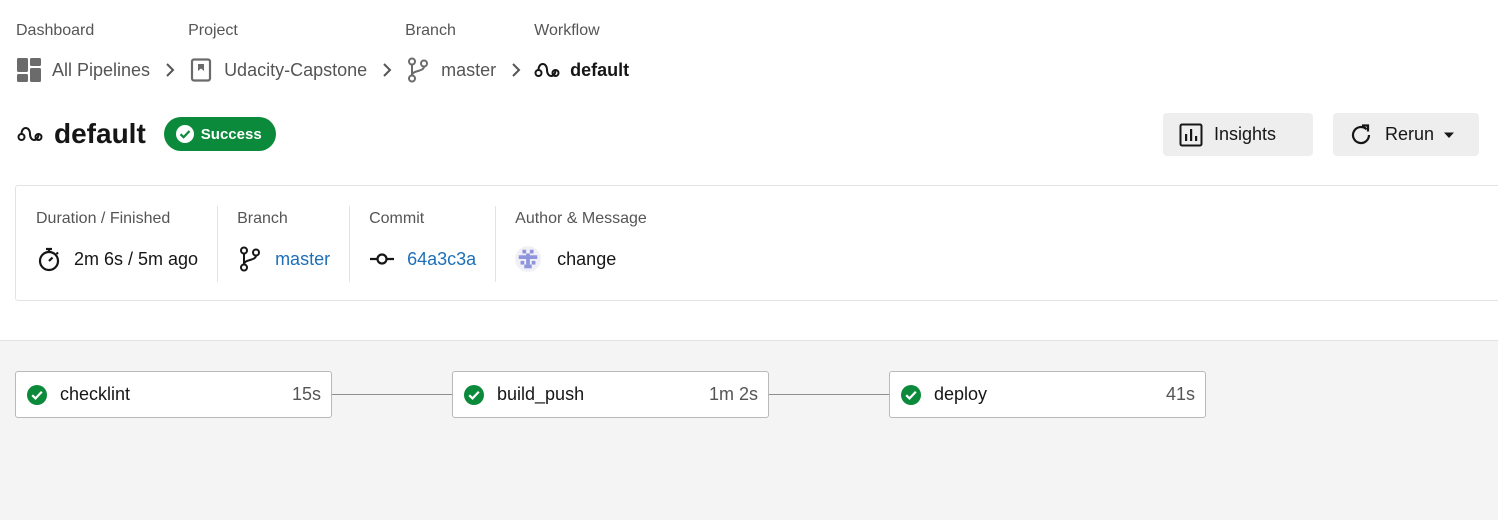  I want to click on commit-section: Commit 64a3c3a, so click(423, 244).